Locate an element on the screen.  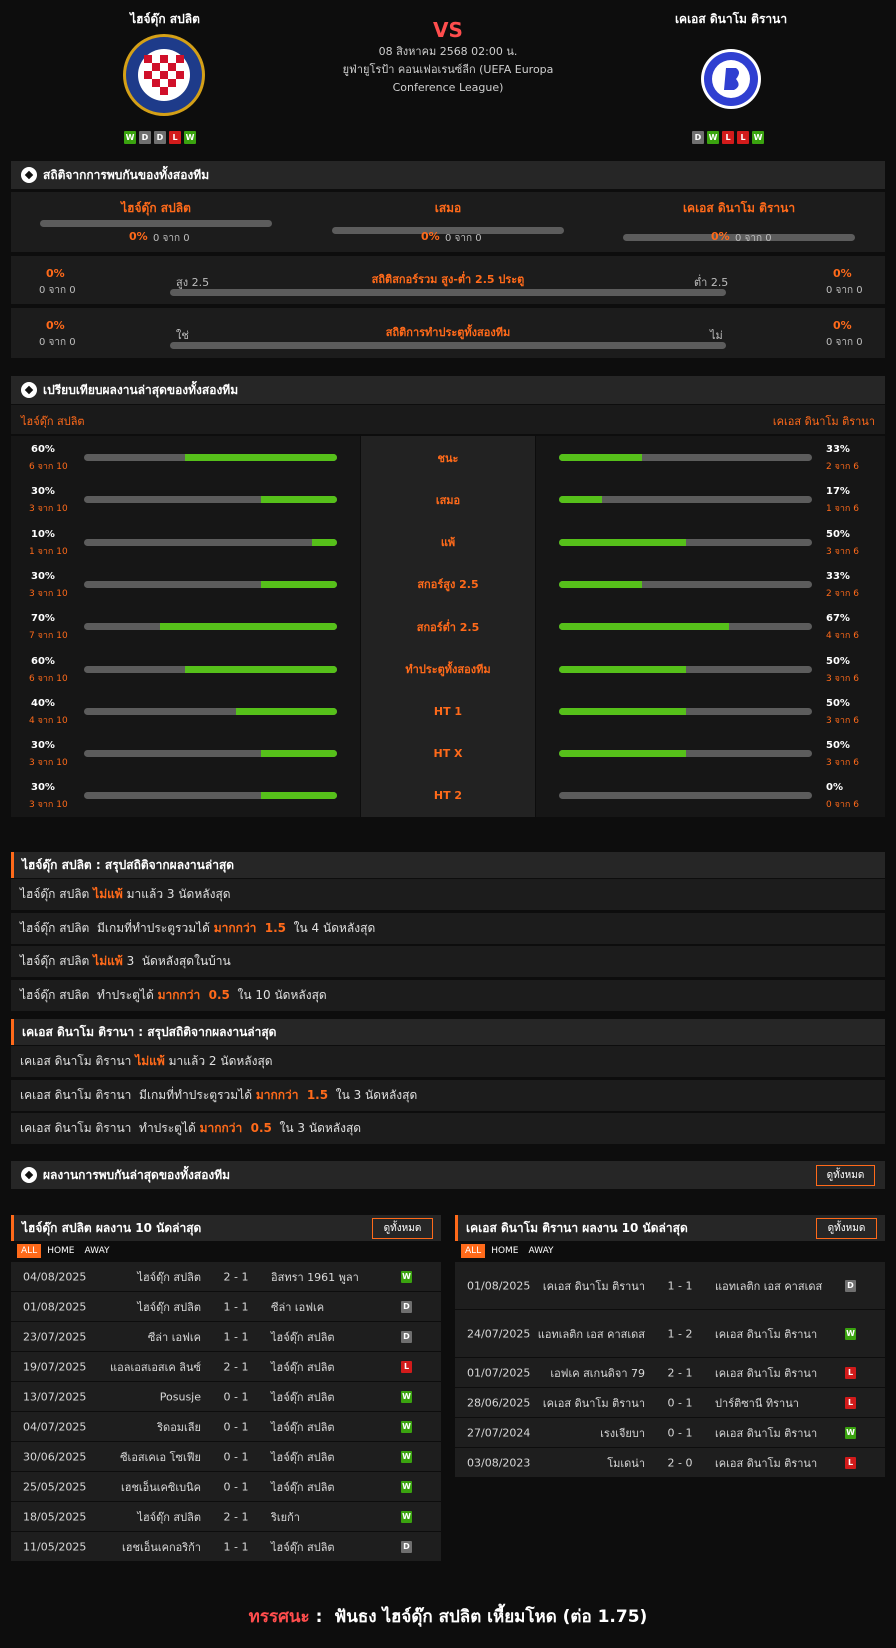
table-row: 04/07/2025 ริดอมเลีย 0 - 1 ไฮจ์ดุ๊ก สปลิต W is located at coordinates (226, 1426).